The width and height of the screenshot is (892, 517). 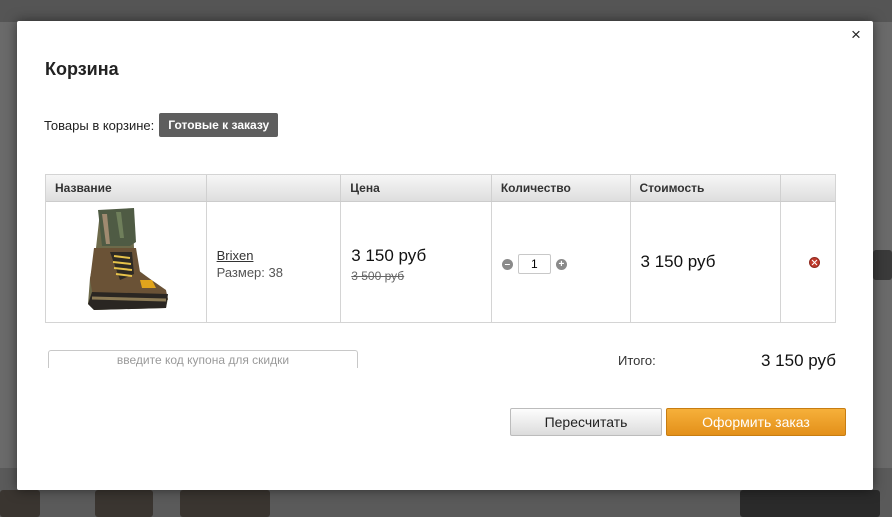 What do you see at coordinates (808, 188) in the screenshot?
I see `column-header-remove` at bounding box center [808, 188].